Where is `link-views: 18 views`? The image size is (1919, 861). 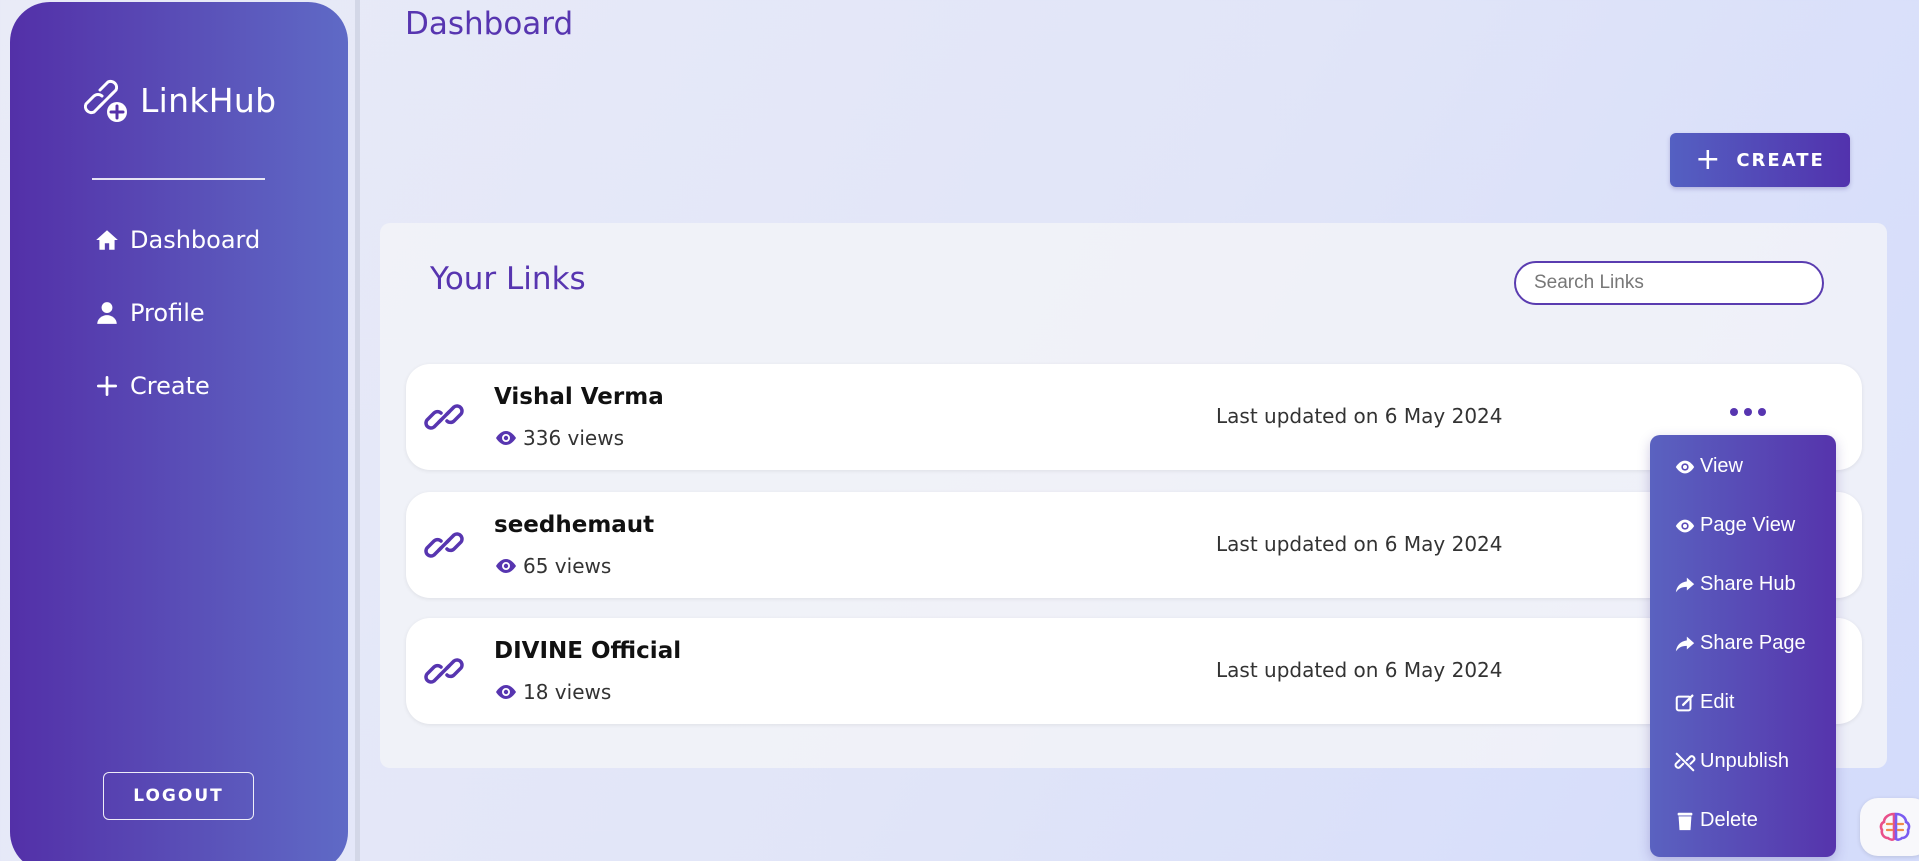
link-views: 18 views is located at coordinates (552, 692).